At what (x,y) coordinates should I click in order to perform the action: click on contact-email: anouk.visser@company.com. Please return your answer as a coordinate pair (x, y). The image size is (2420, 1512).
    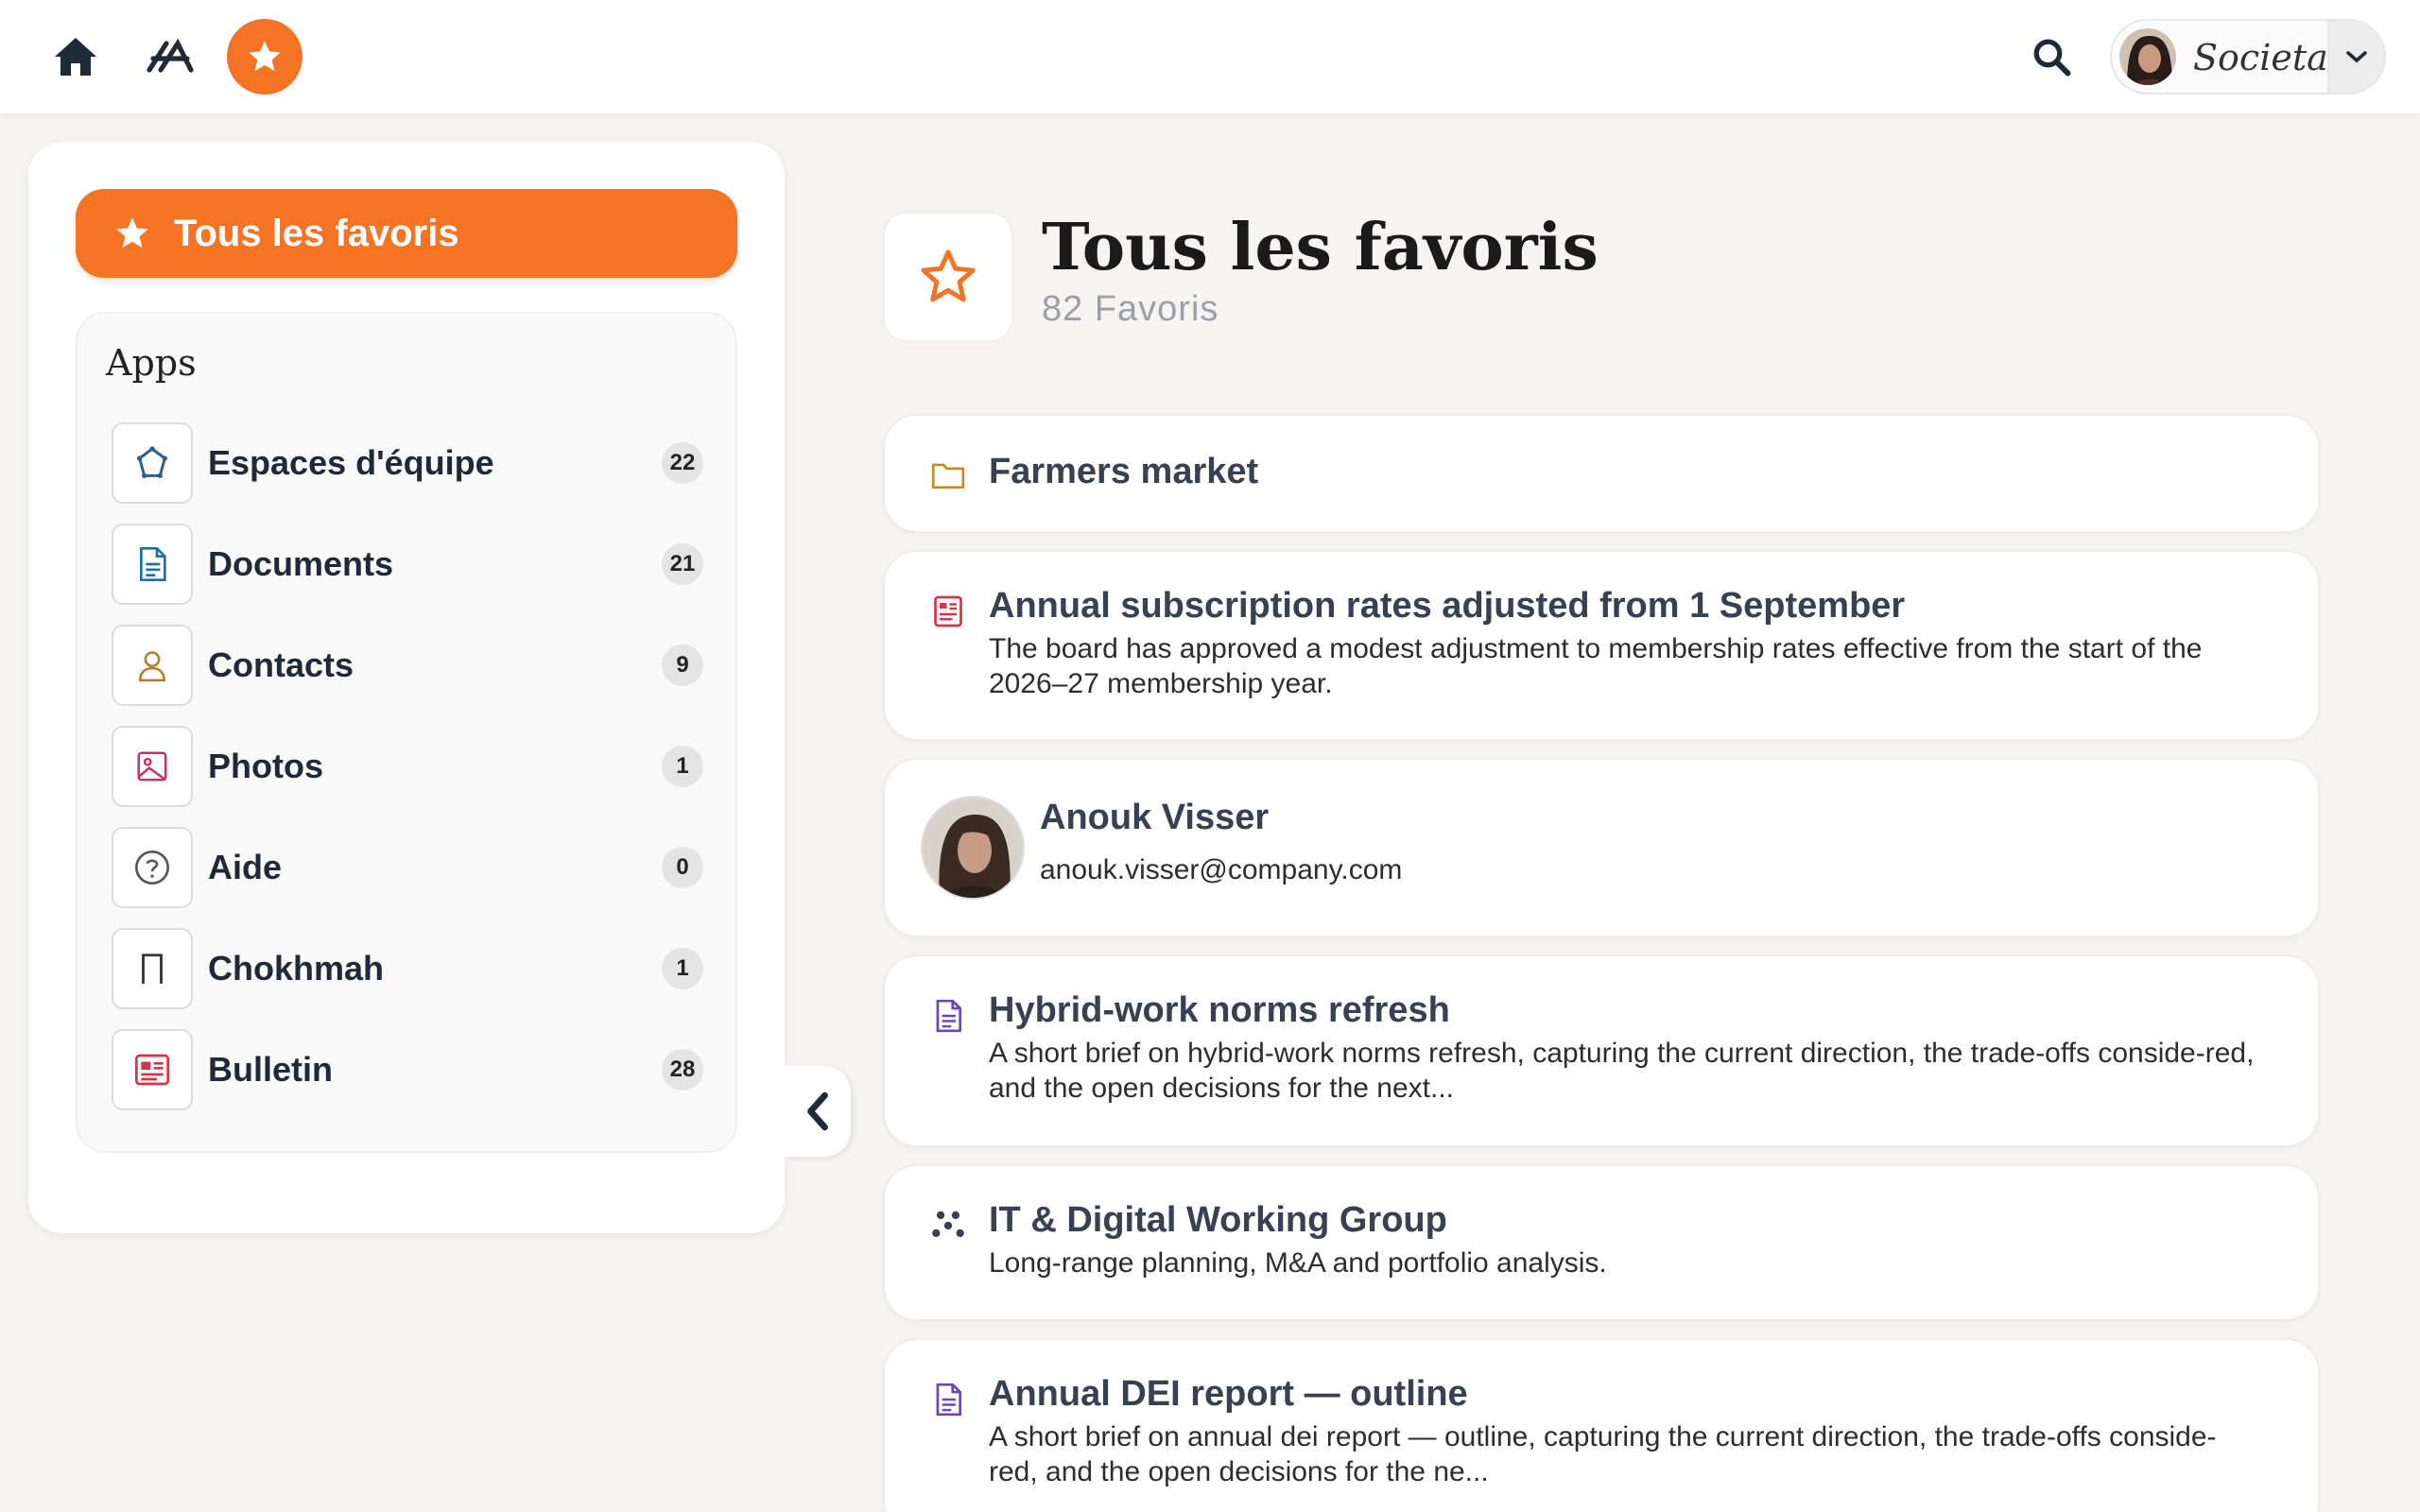
    Looking at the image, I should click on (1221, 869).